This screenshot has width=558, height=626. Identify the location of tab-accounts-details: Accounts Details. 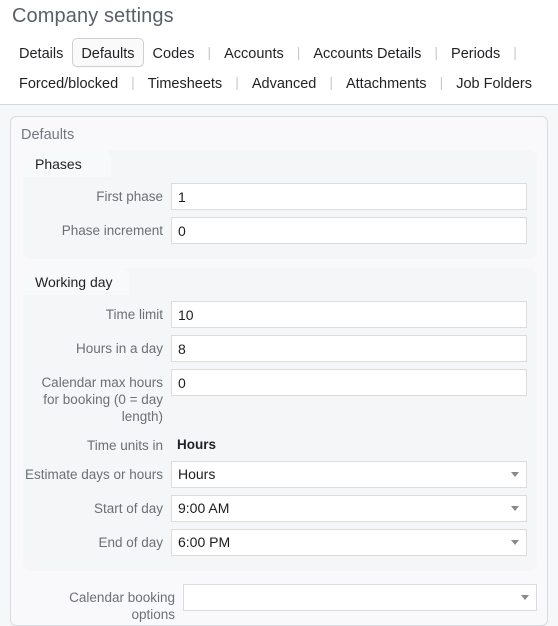
(367, 52).